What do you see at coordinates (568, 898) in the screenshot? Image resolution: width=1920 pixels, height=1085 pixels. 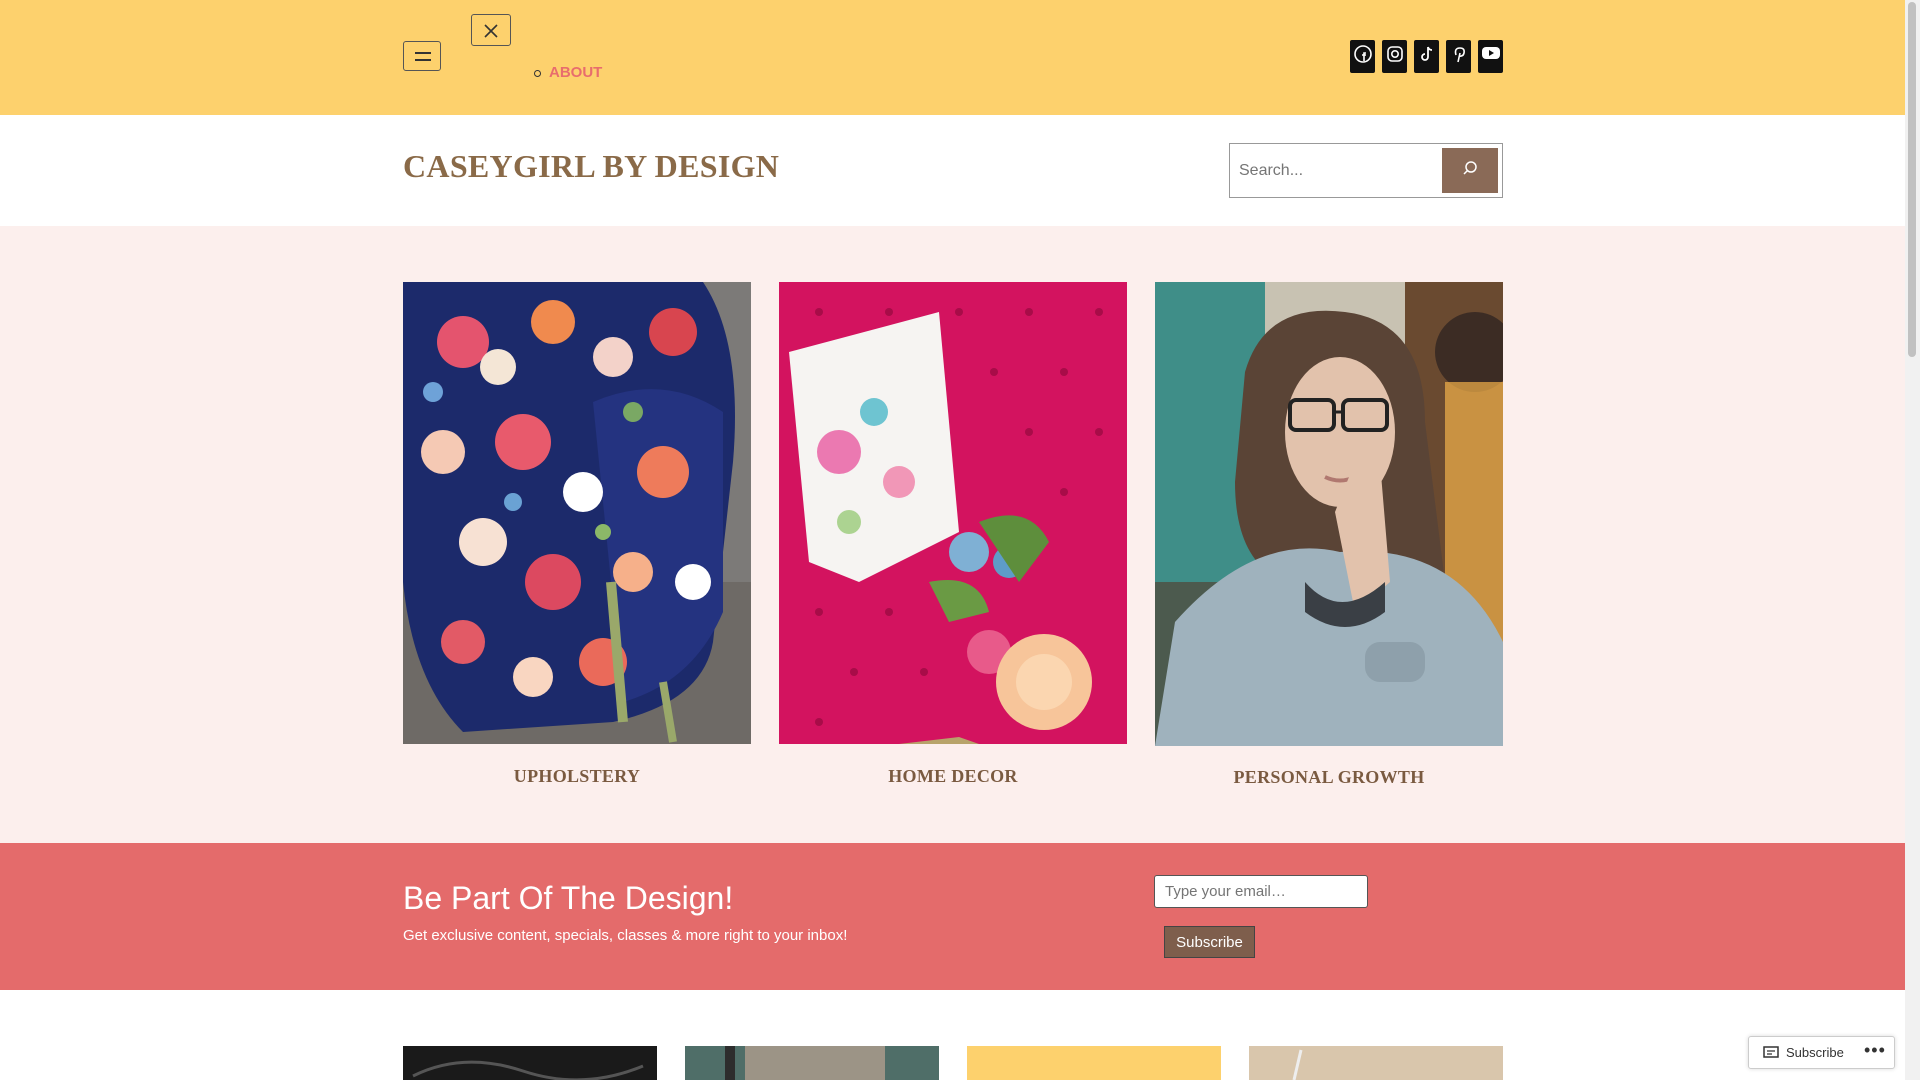 I see `newsletter-title: Be Part Of The Design!` at bounding box center [568, 898].